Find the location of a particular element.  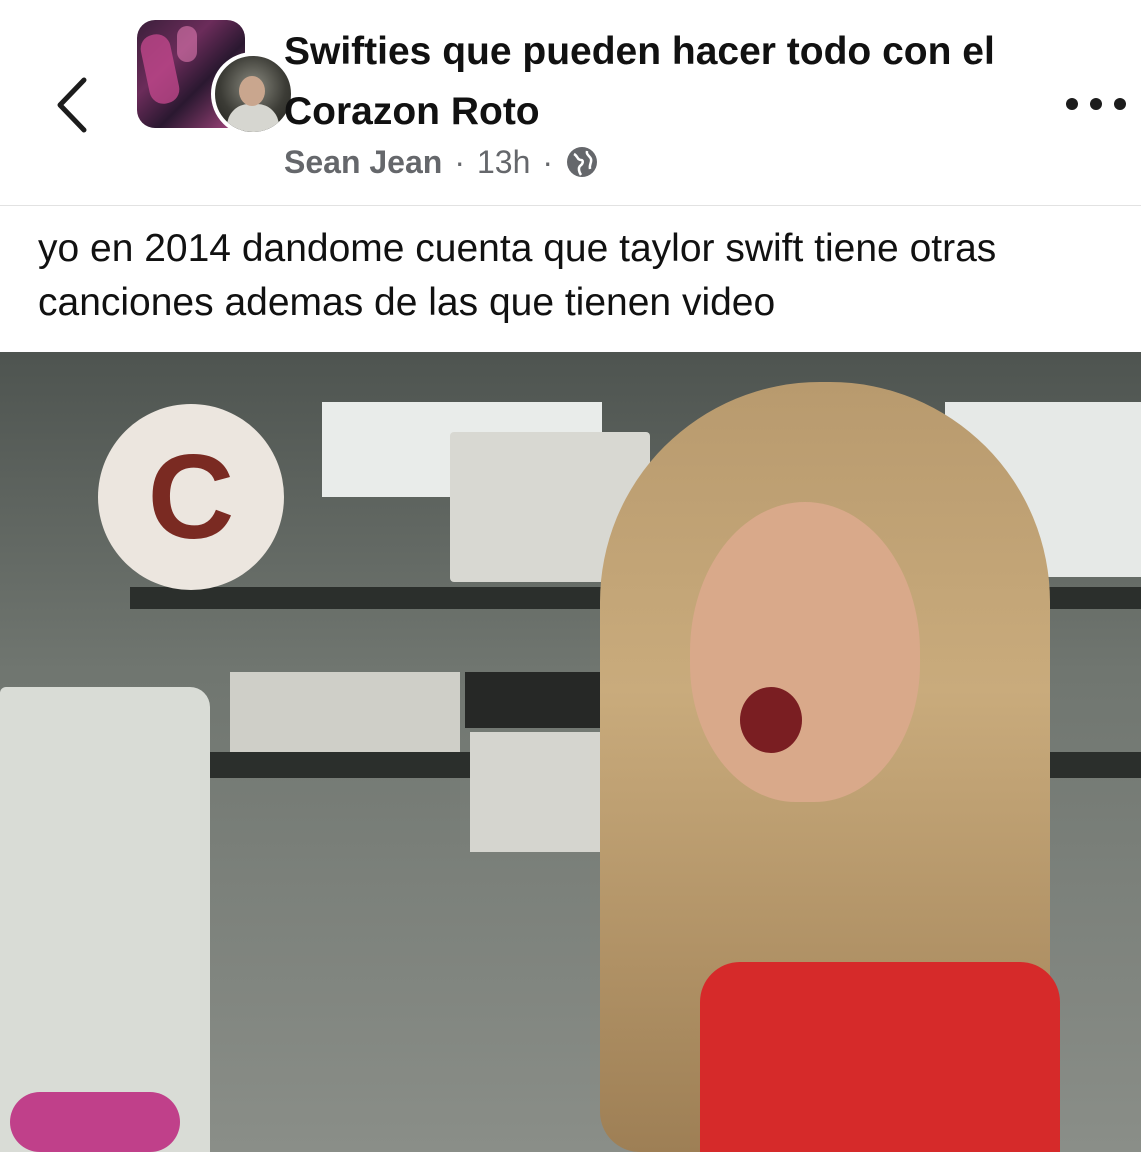

author-avatar is located at coordinates (253, 94).